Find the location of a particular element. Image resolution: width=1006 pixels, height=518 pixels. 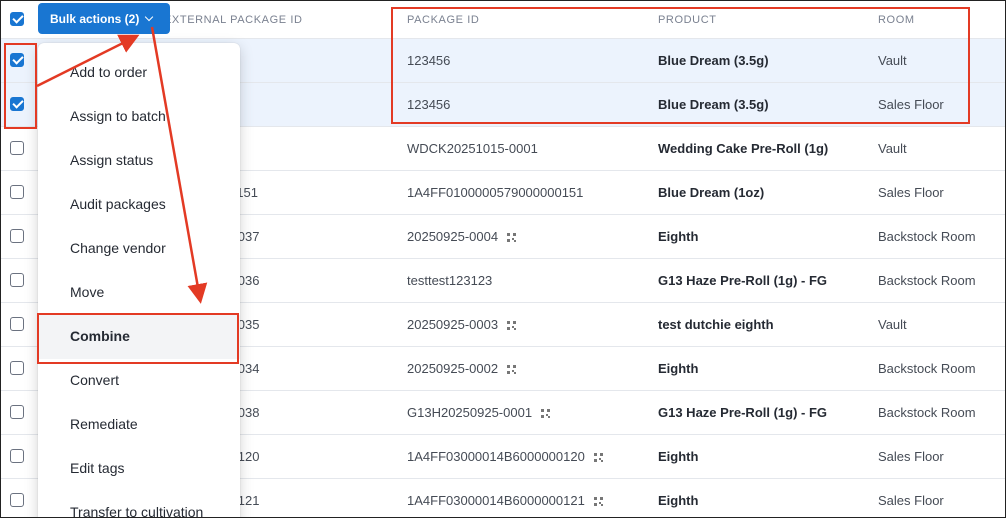

annotation-arrows is located at coordinates (122, 165).